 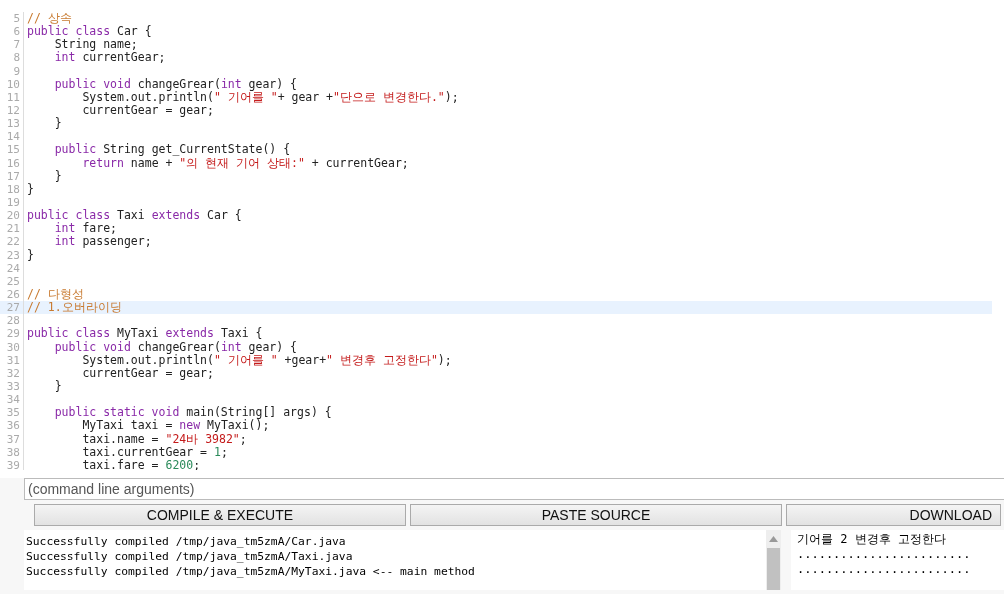 What do you see at coordinates (514, 489) in the screenshot?
I see `arguments-field: (command line arguments)` at bounding box center [514, 489].